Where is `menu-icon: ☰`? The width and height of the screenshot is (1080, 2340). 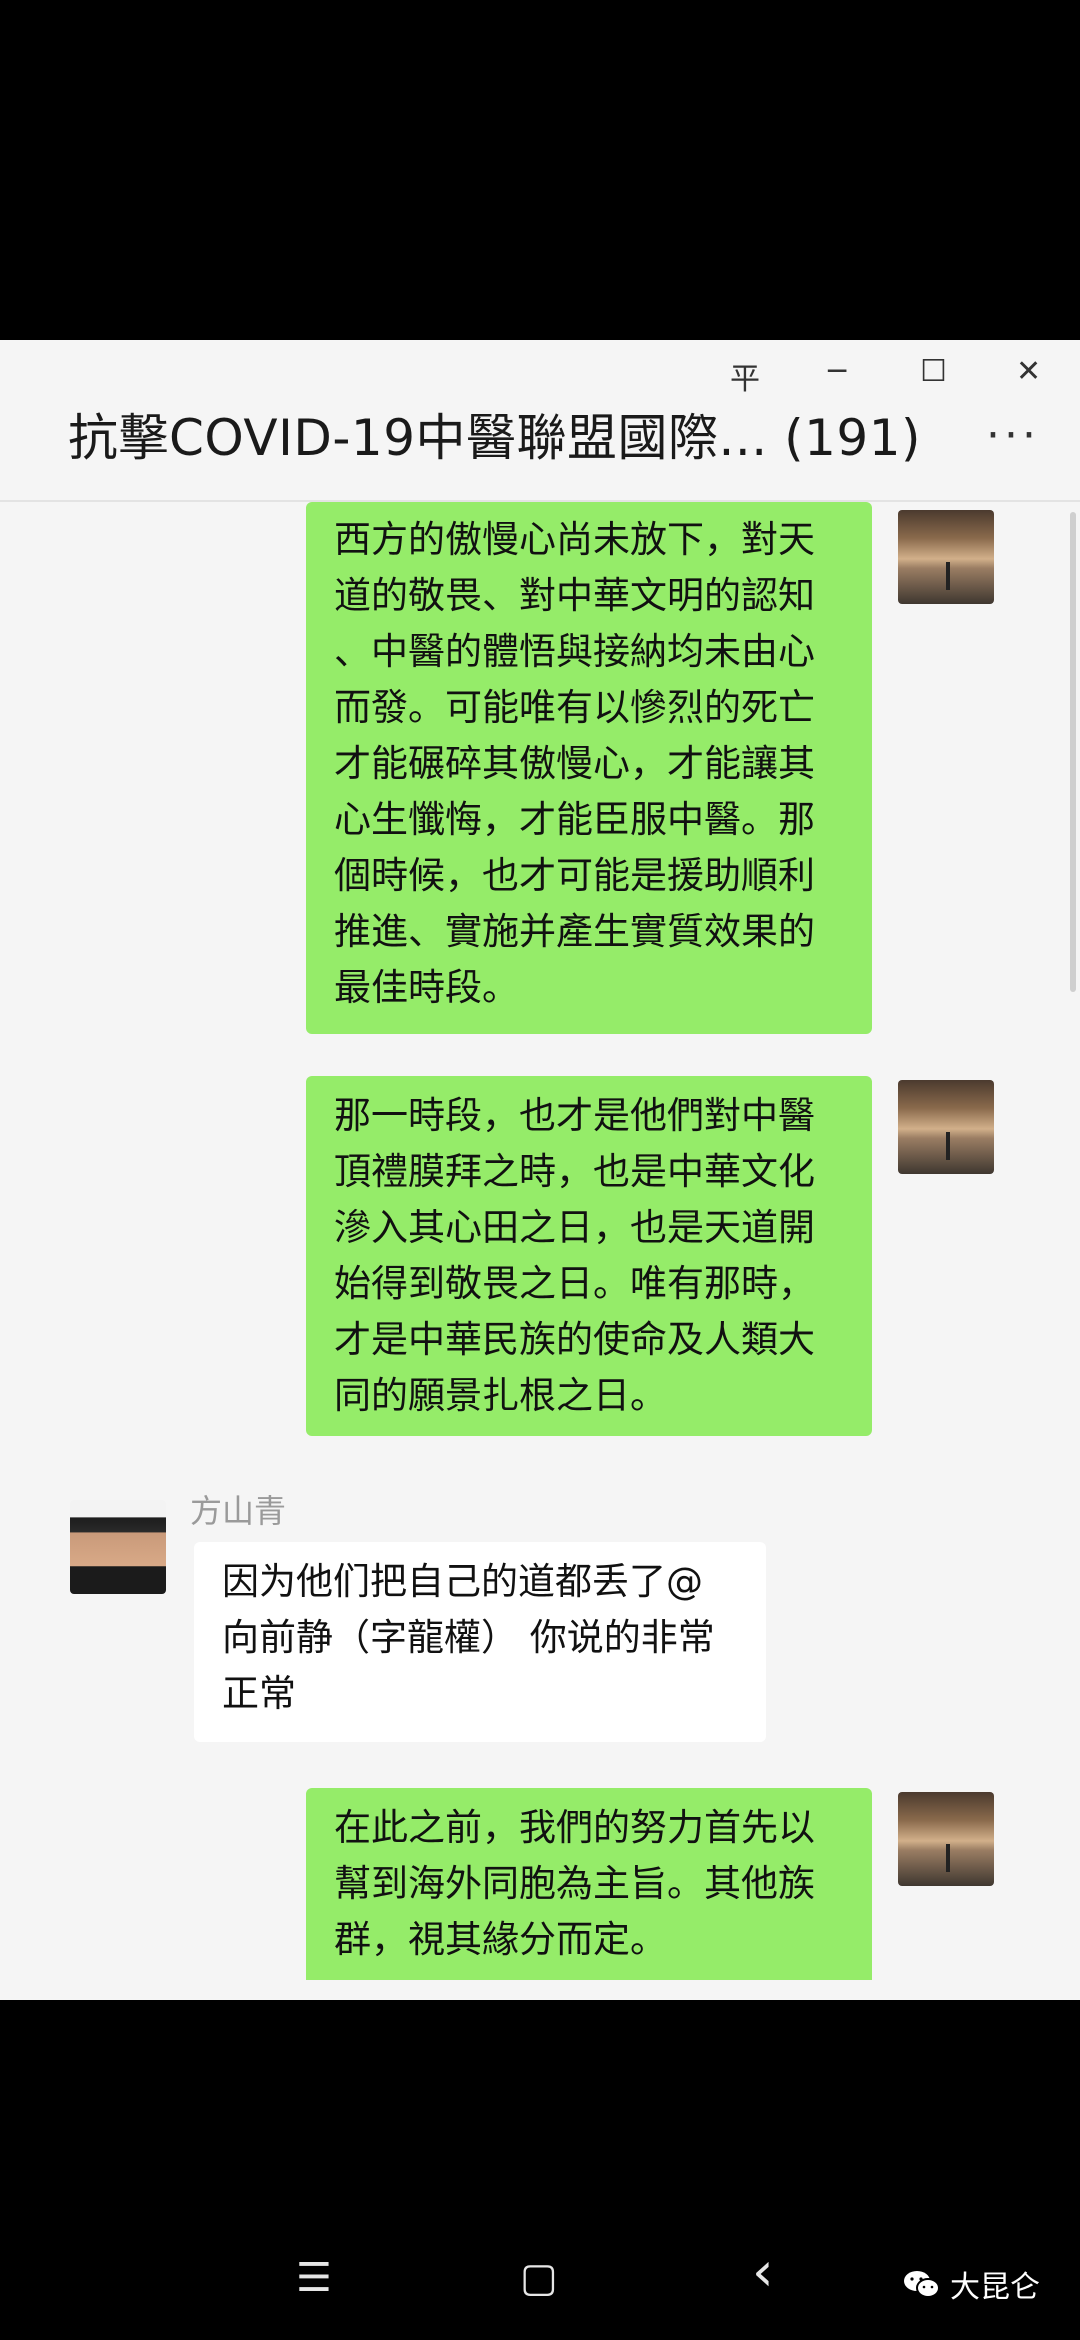 menu-icon: ☰ is located at coordinates (314, 2278).